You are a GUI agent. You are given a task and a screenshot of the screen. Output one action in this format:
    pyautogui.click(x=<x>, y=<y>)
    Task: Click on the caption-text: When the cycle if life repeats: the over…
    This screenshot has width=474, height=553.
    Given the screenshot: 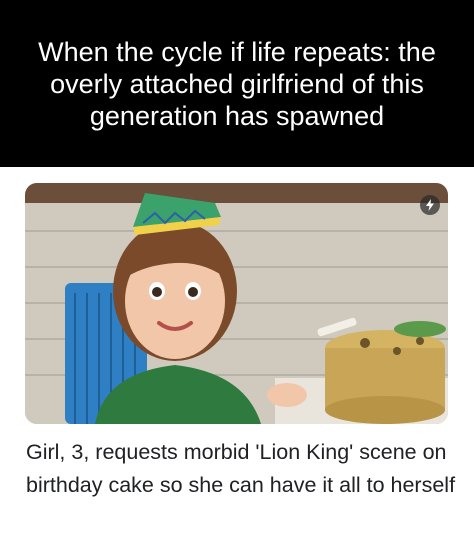 What is the action you would take?
    pyautogui.click(x=237, y=83)
    